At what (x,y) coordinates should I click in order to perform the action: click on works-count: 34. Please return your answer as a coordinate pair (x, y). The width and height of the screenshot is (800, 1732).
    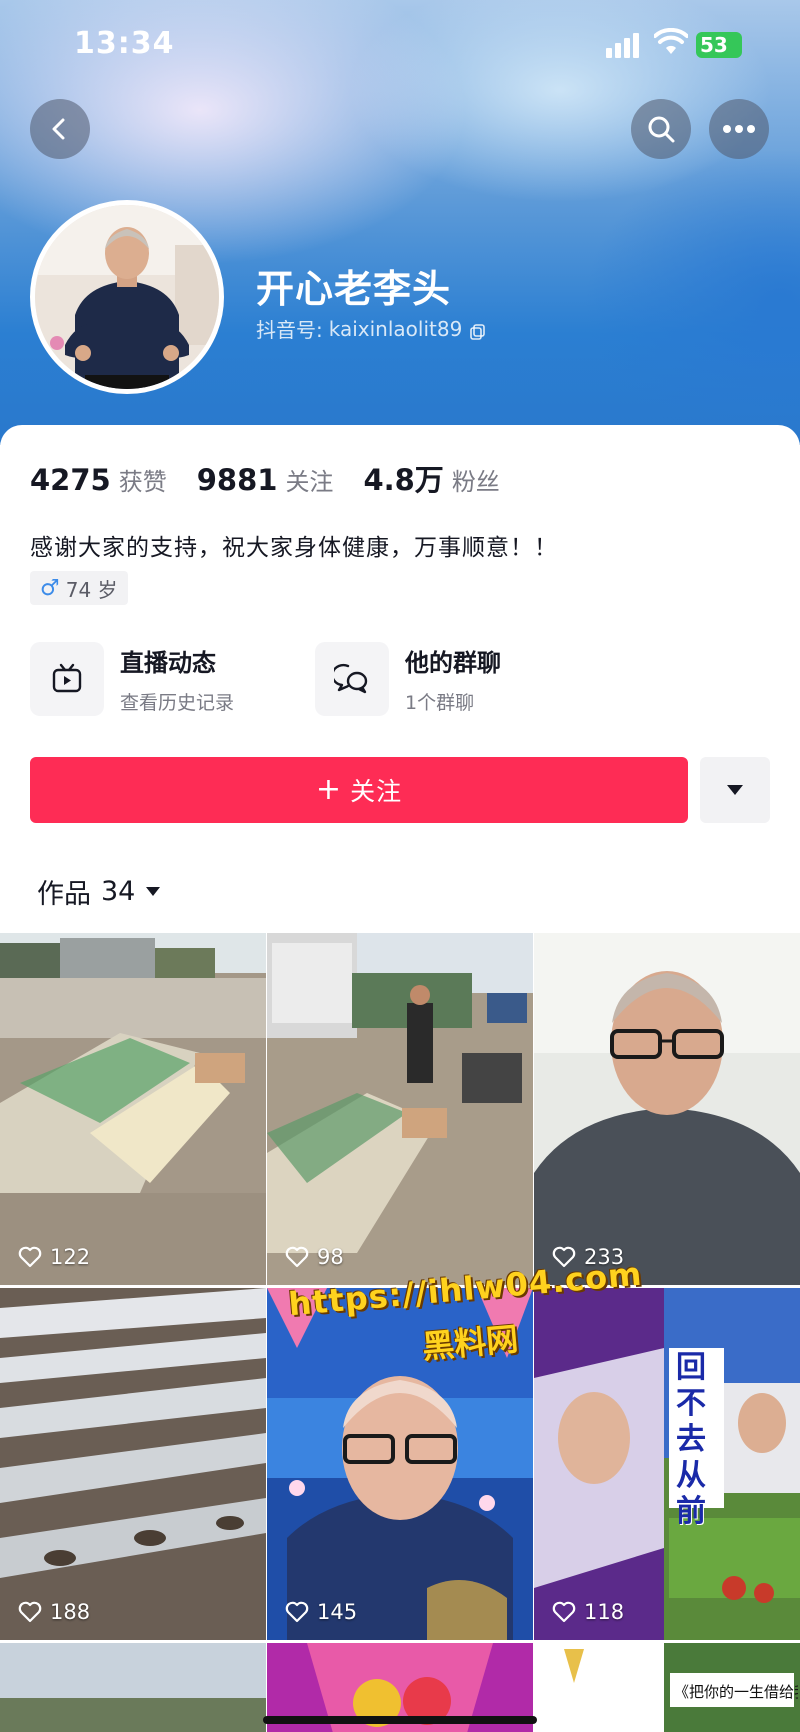
    Looking at the image, I should click on (118, 891).